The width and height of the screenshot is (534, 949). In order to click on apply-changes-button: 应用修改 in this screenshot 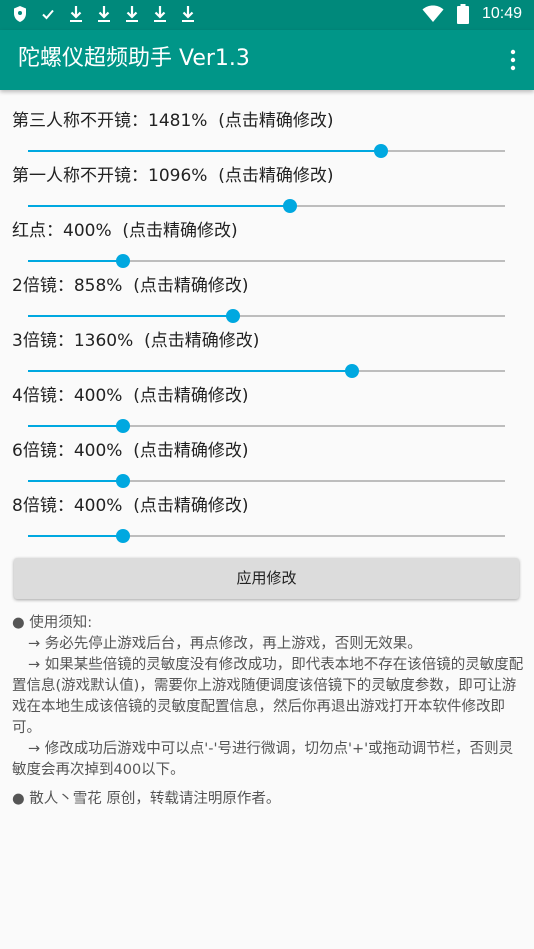, I will do `click(266, 578)`.